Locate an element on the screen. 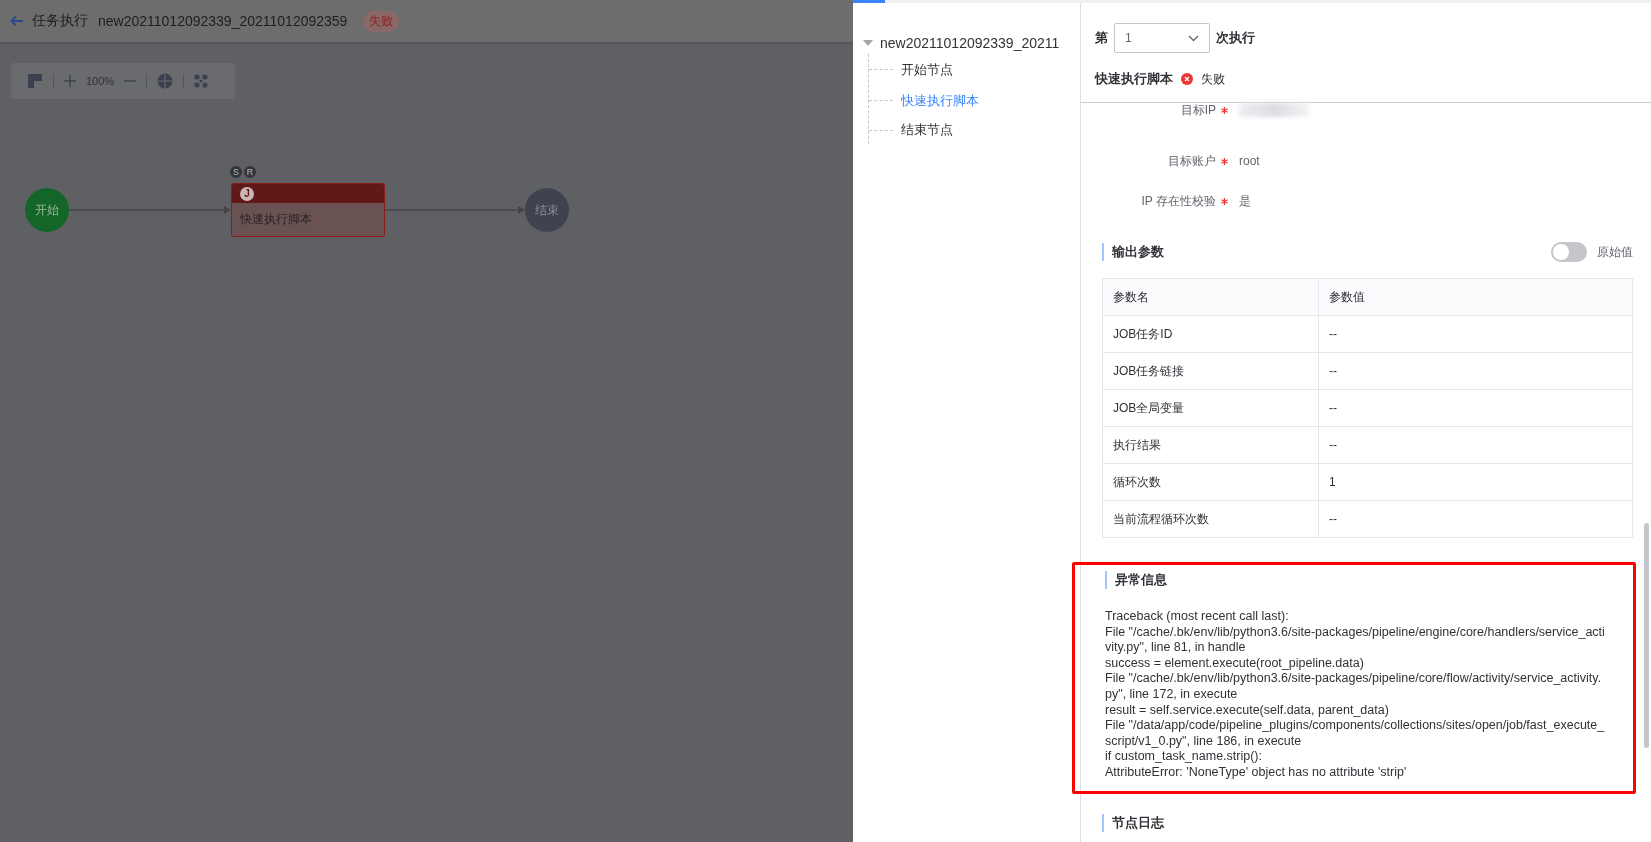 The height and width of the screenshot is (842, 1651). node-badge: S is located at coordinates (236, 172).